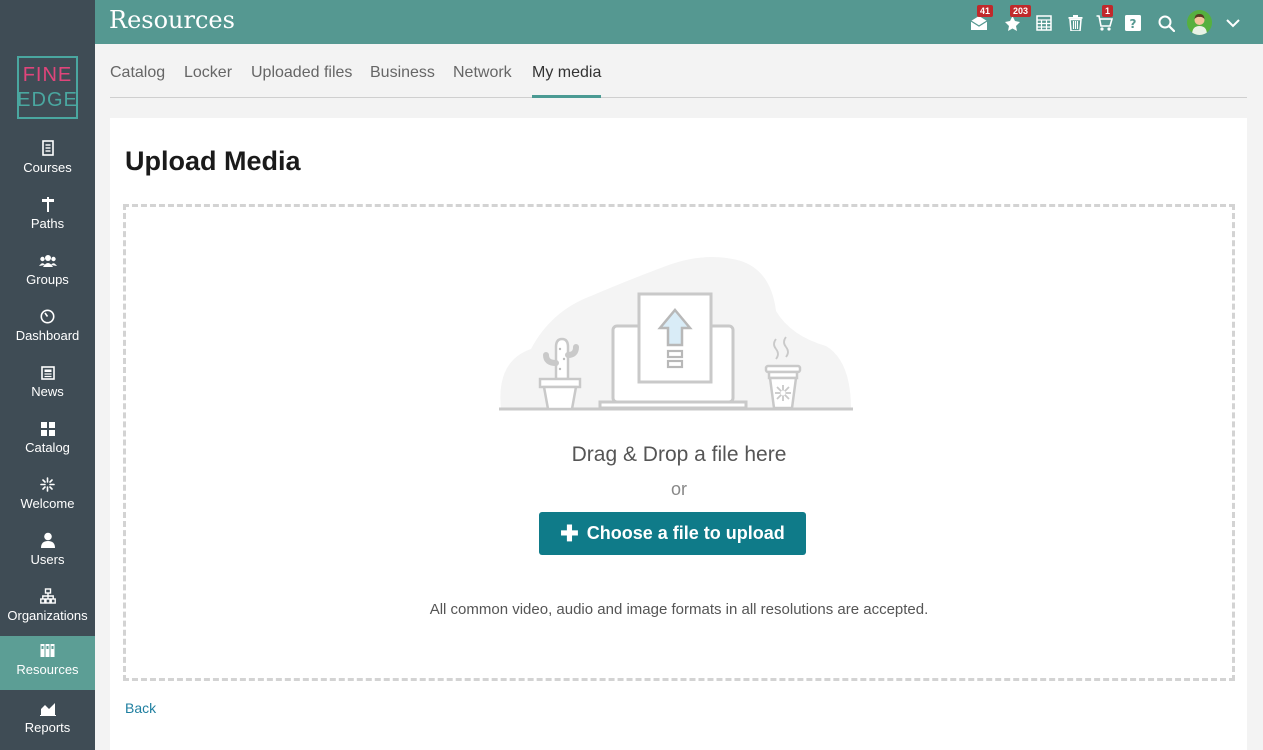  Describe the element at coordinates (1104, 19) in the screenshot. I see `cart-icon: 1` at that location.